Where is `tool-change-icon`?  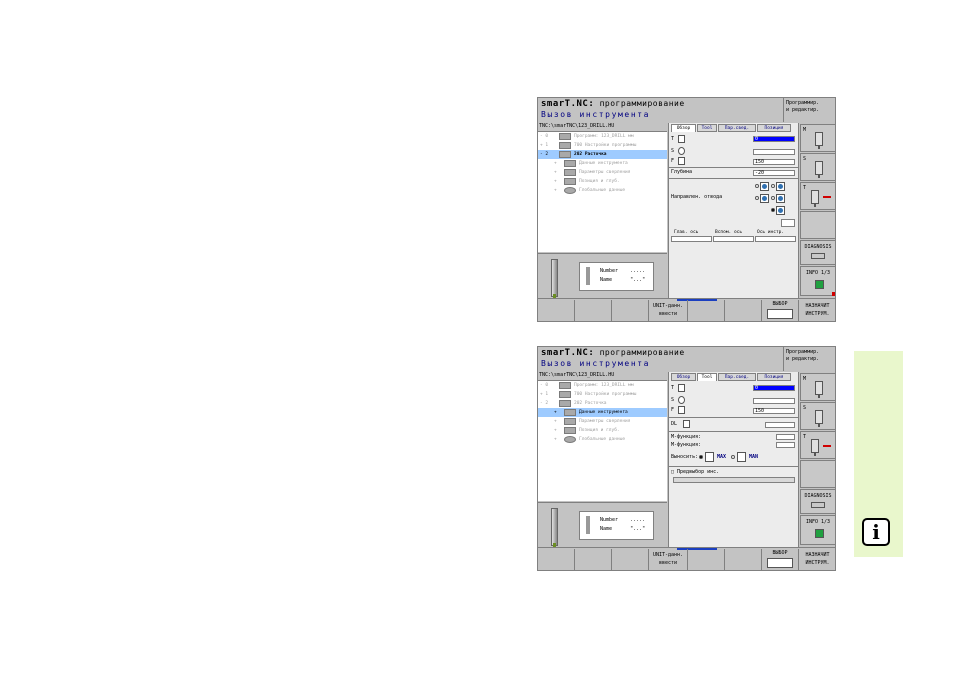
tool-change-icon is located at coordinates (815, 447).